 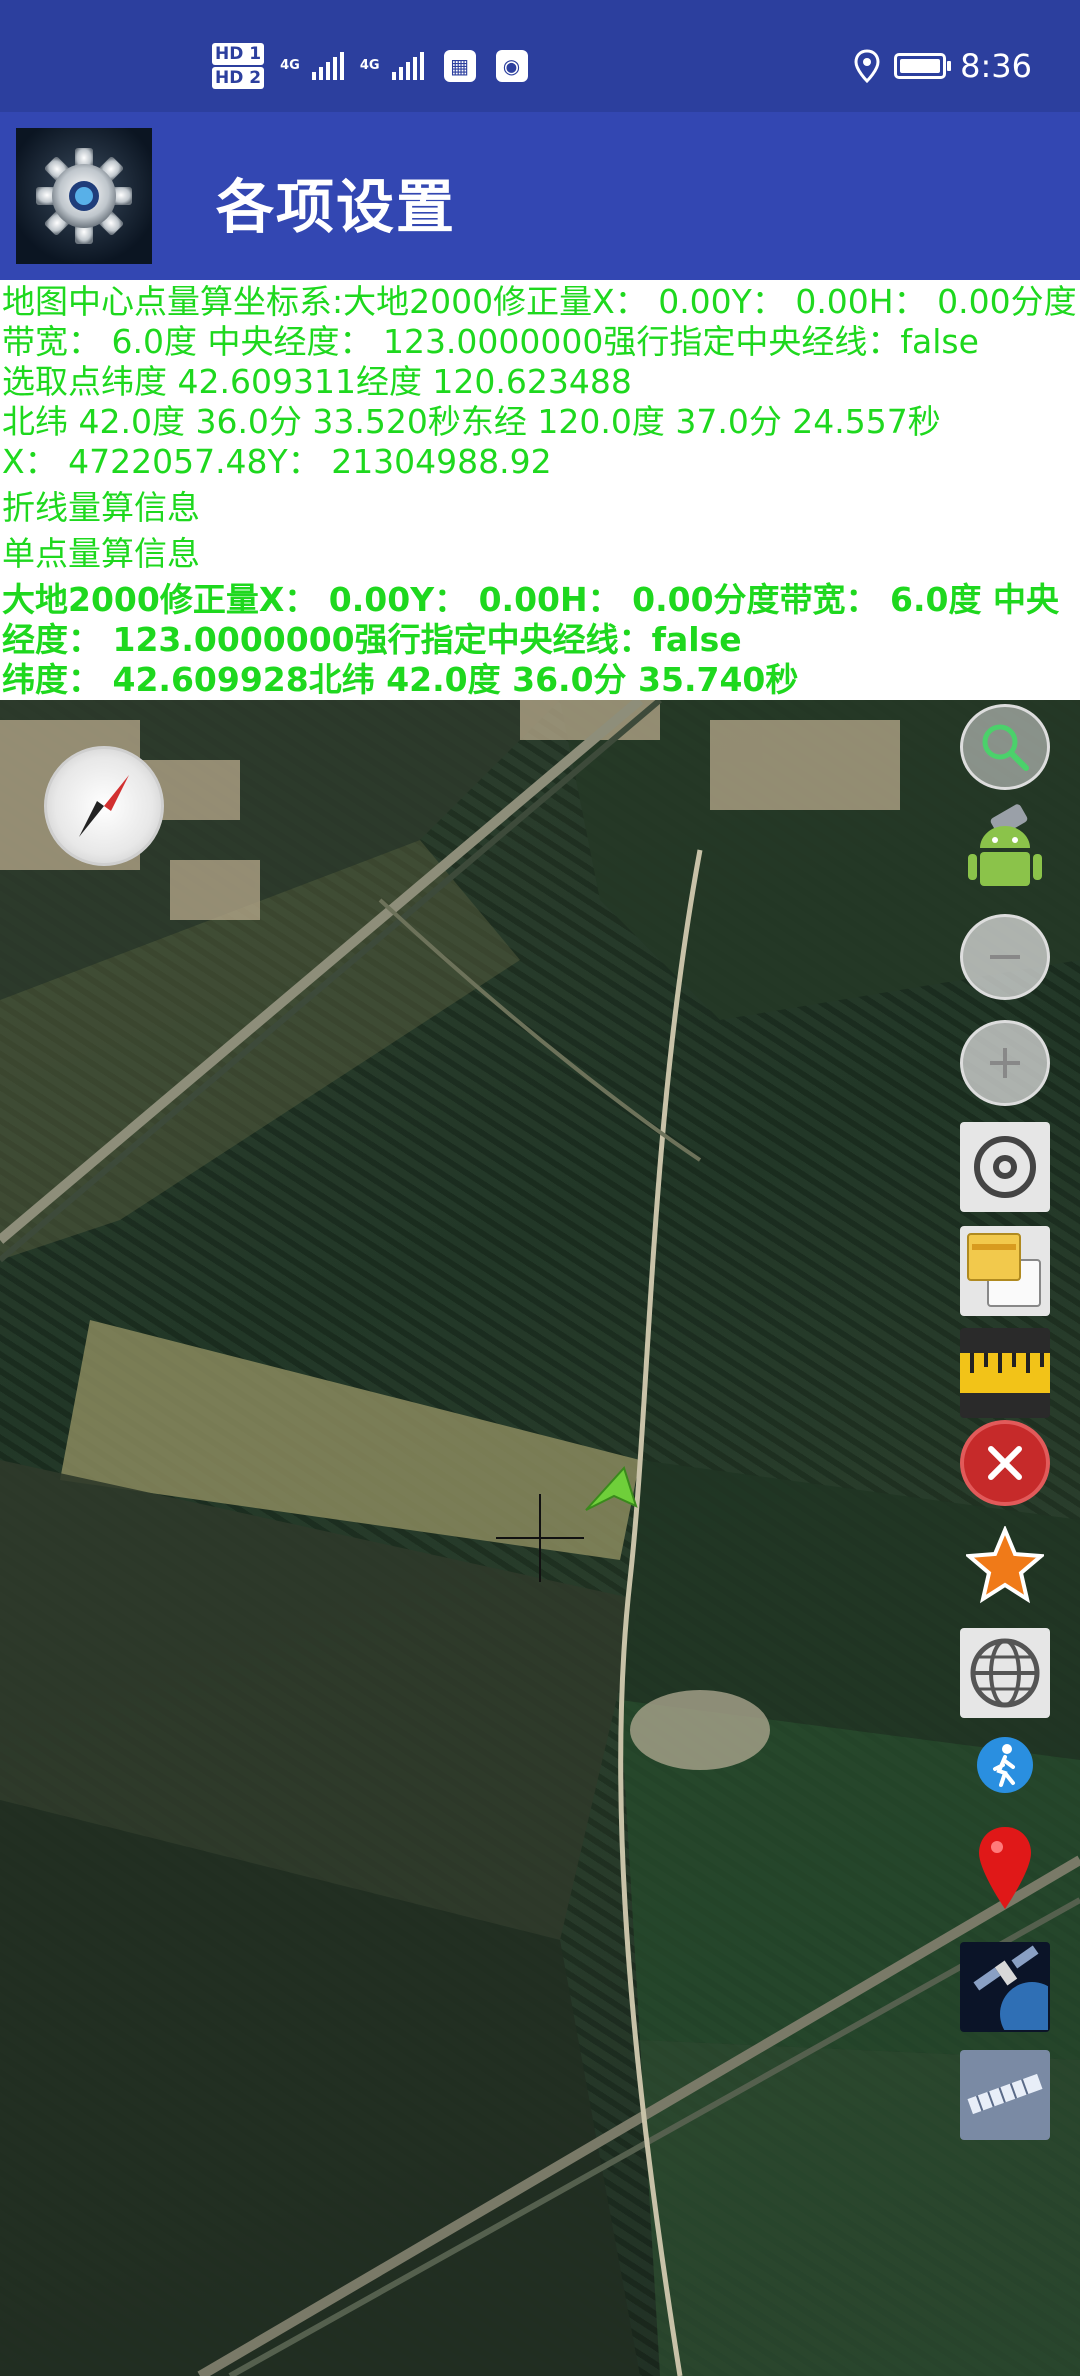 I want to click on status-time: 8:36, so click(x=996, y=66).